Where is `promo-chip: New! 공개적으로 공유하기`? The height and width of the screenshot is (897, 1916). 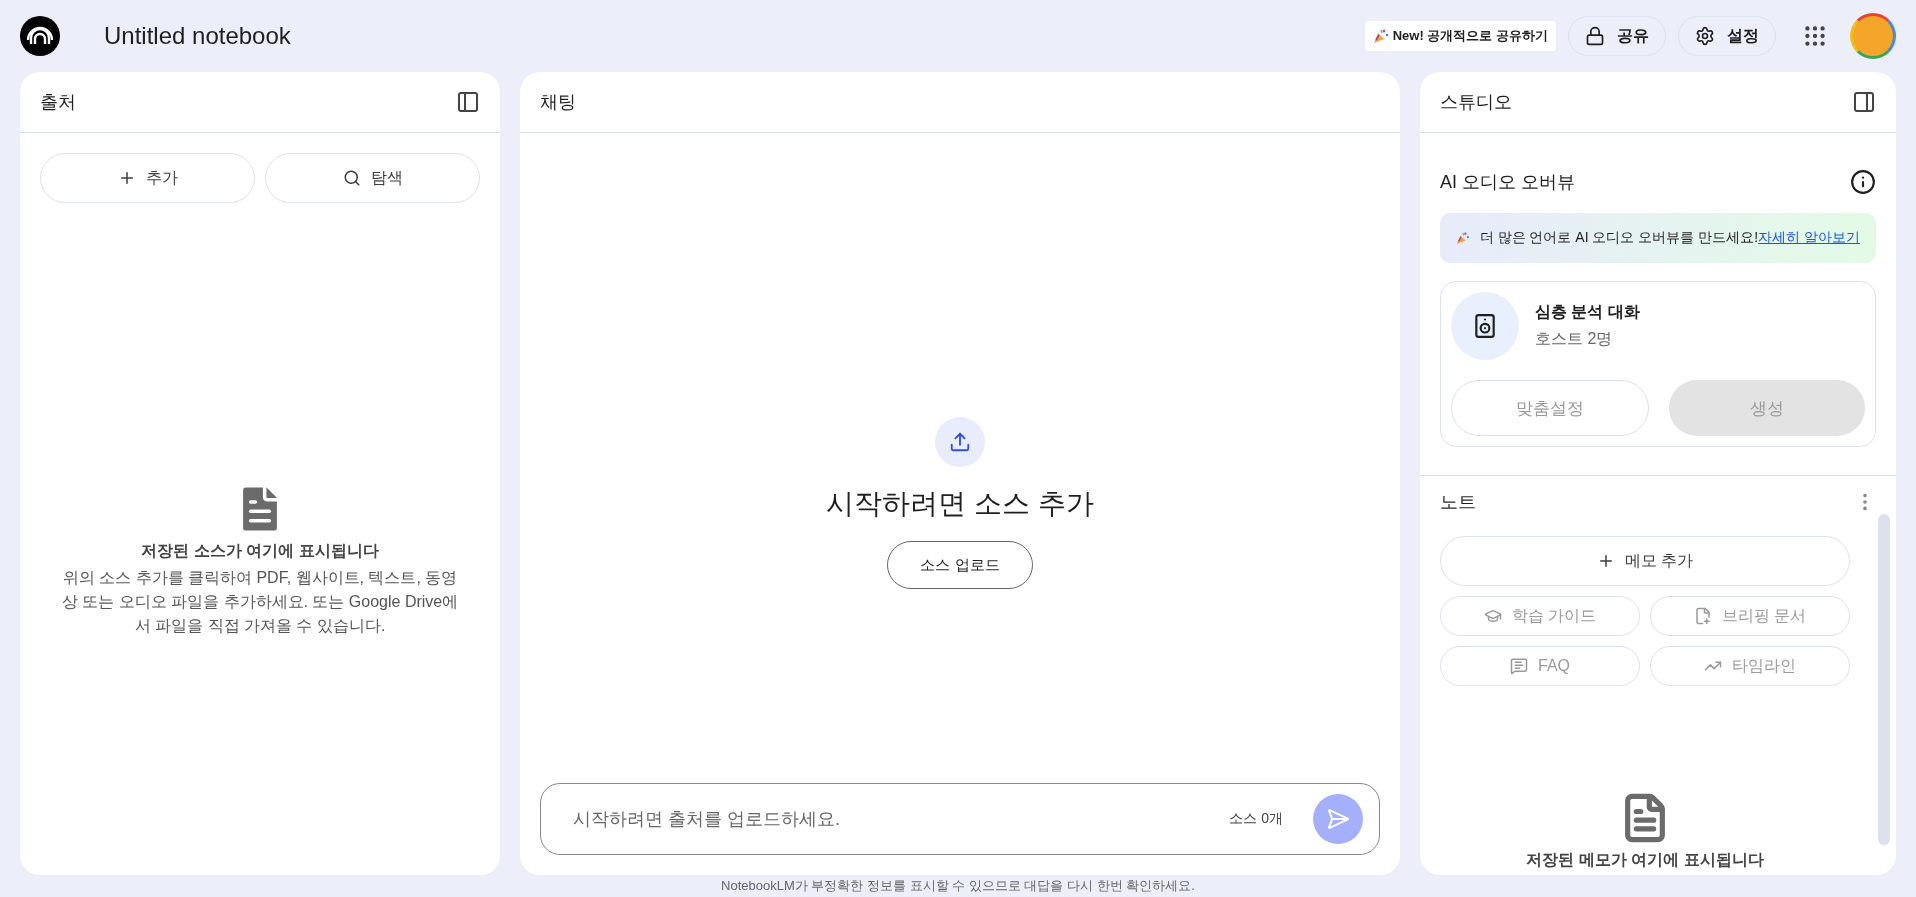
promo-chip: New! 공개적으로 공유하기 is located at coordinates (1460, 36).